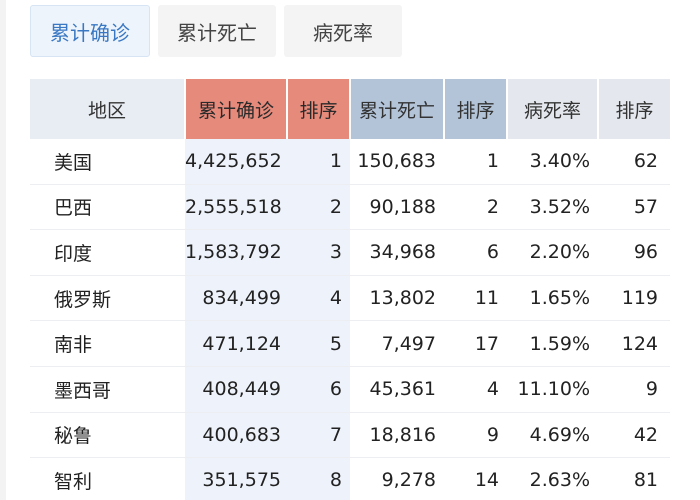 The image size is (700, 500). I want to click on cell-region: 美国, so click(107, 162).